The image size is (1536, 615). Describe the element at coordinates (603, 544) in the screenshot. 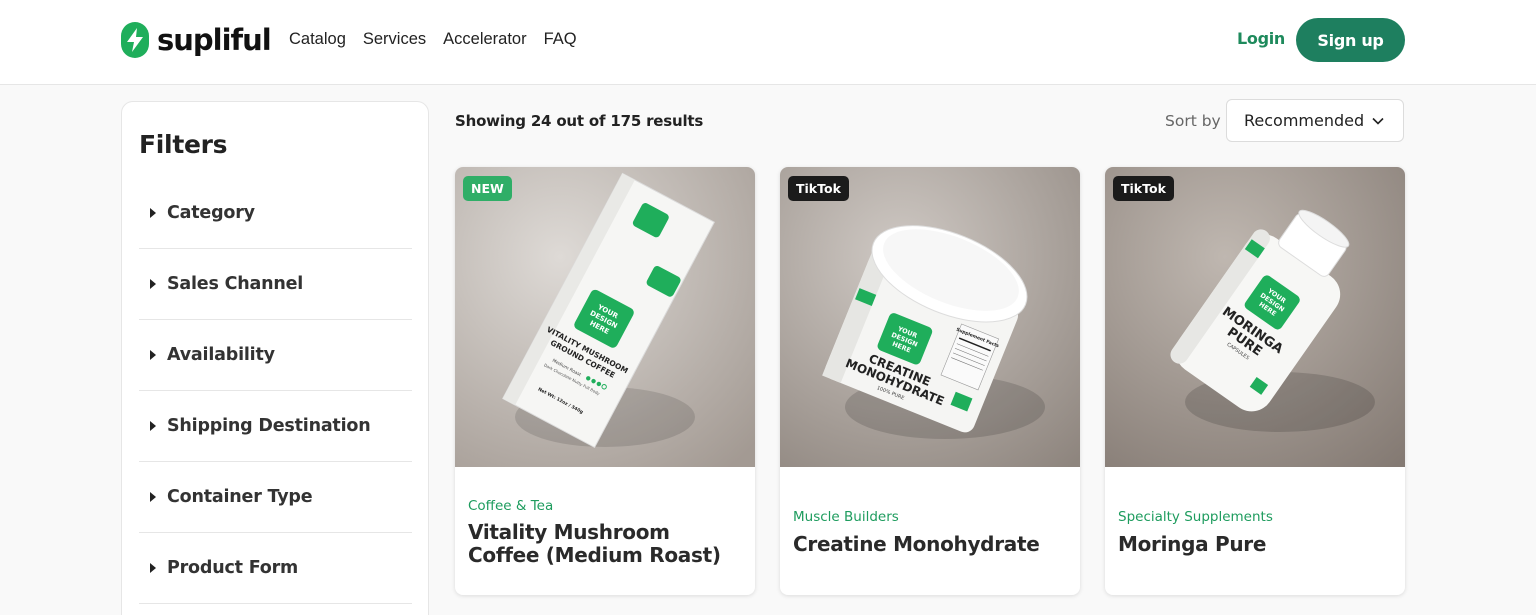

I see `product-name: Vitality Mushroom Coffee (Medium Roast)` at that location.